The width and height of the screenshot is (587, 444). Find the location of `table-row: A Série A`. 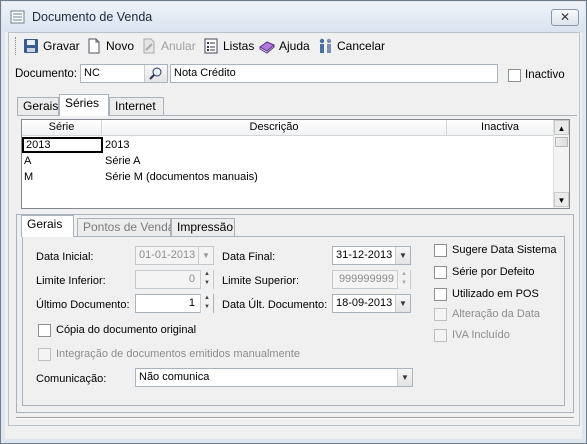

table-row: A Série A is located at coordinates (288, 161).